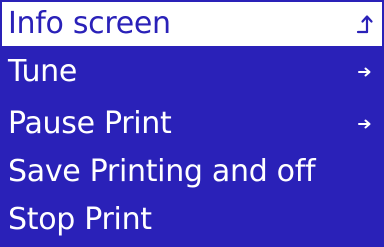 This screenshot has width=384, height=247. What do you see at coordinates (43, 71) in the screenshot?
I see `menu-item-label: Tune` at bounding box center [43, 71].